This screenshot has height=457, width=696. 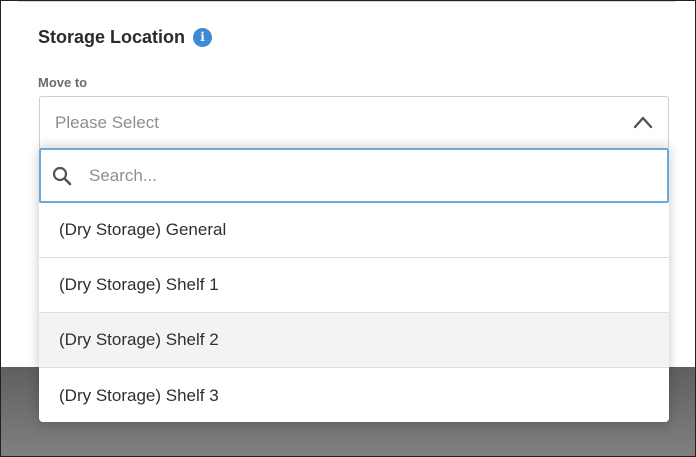 I want to click on option-dry-storage-shelf-1: (Dry Storage) Shelf 1, so click(x=354, y=285).